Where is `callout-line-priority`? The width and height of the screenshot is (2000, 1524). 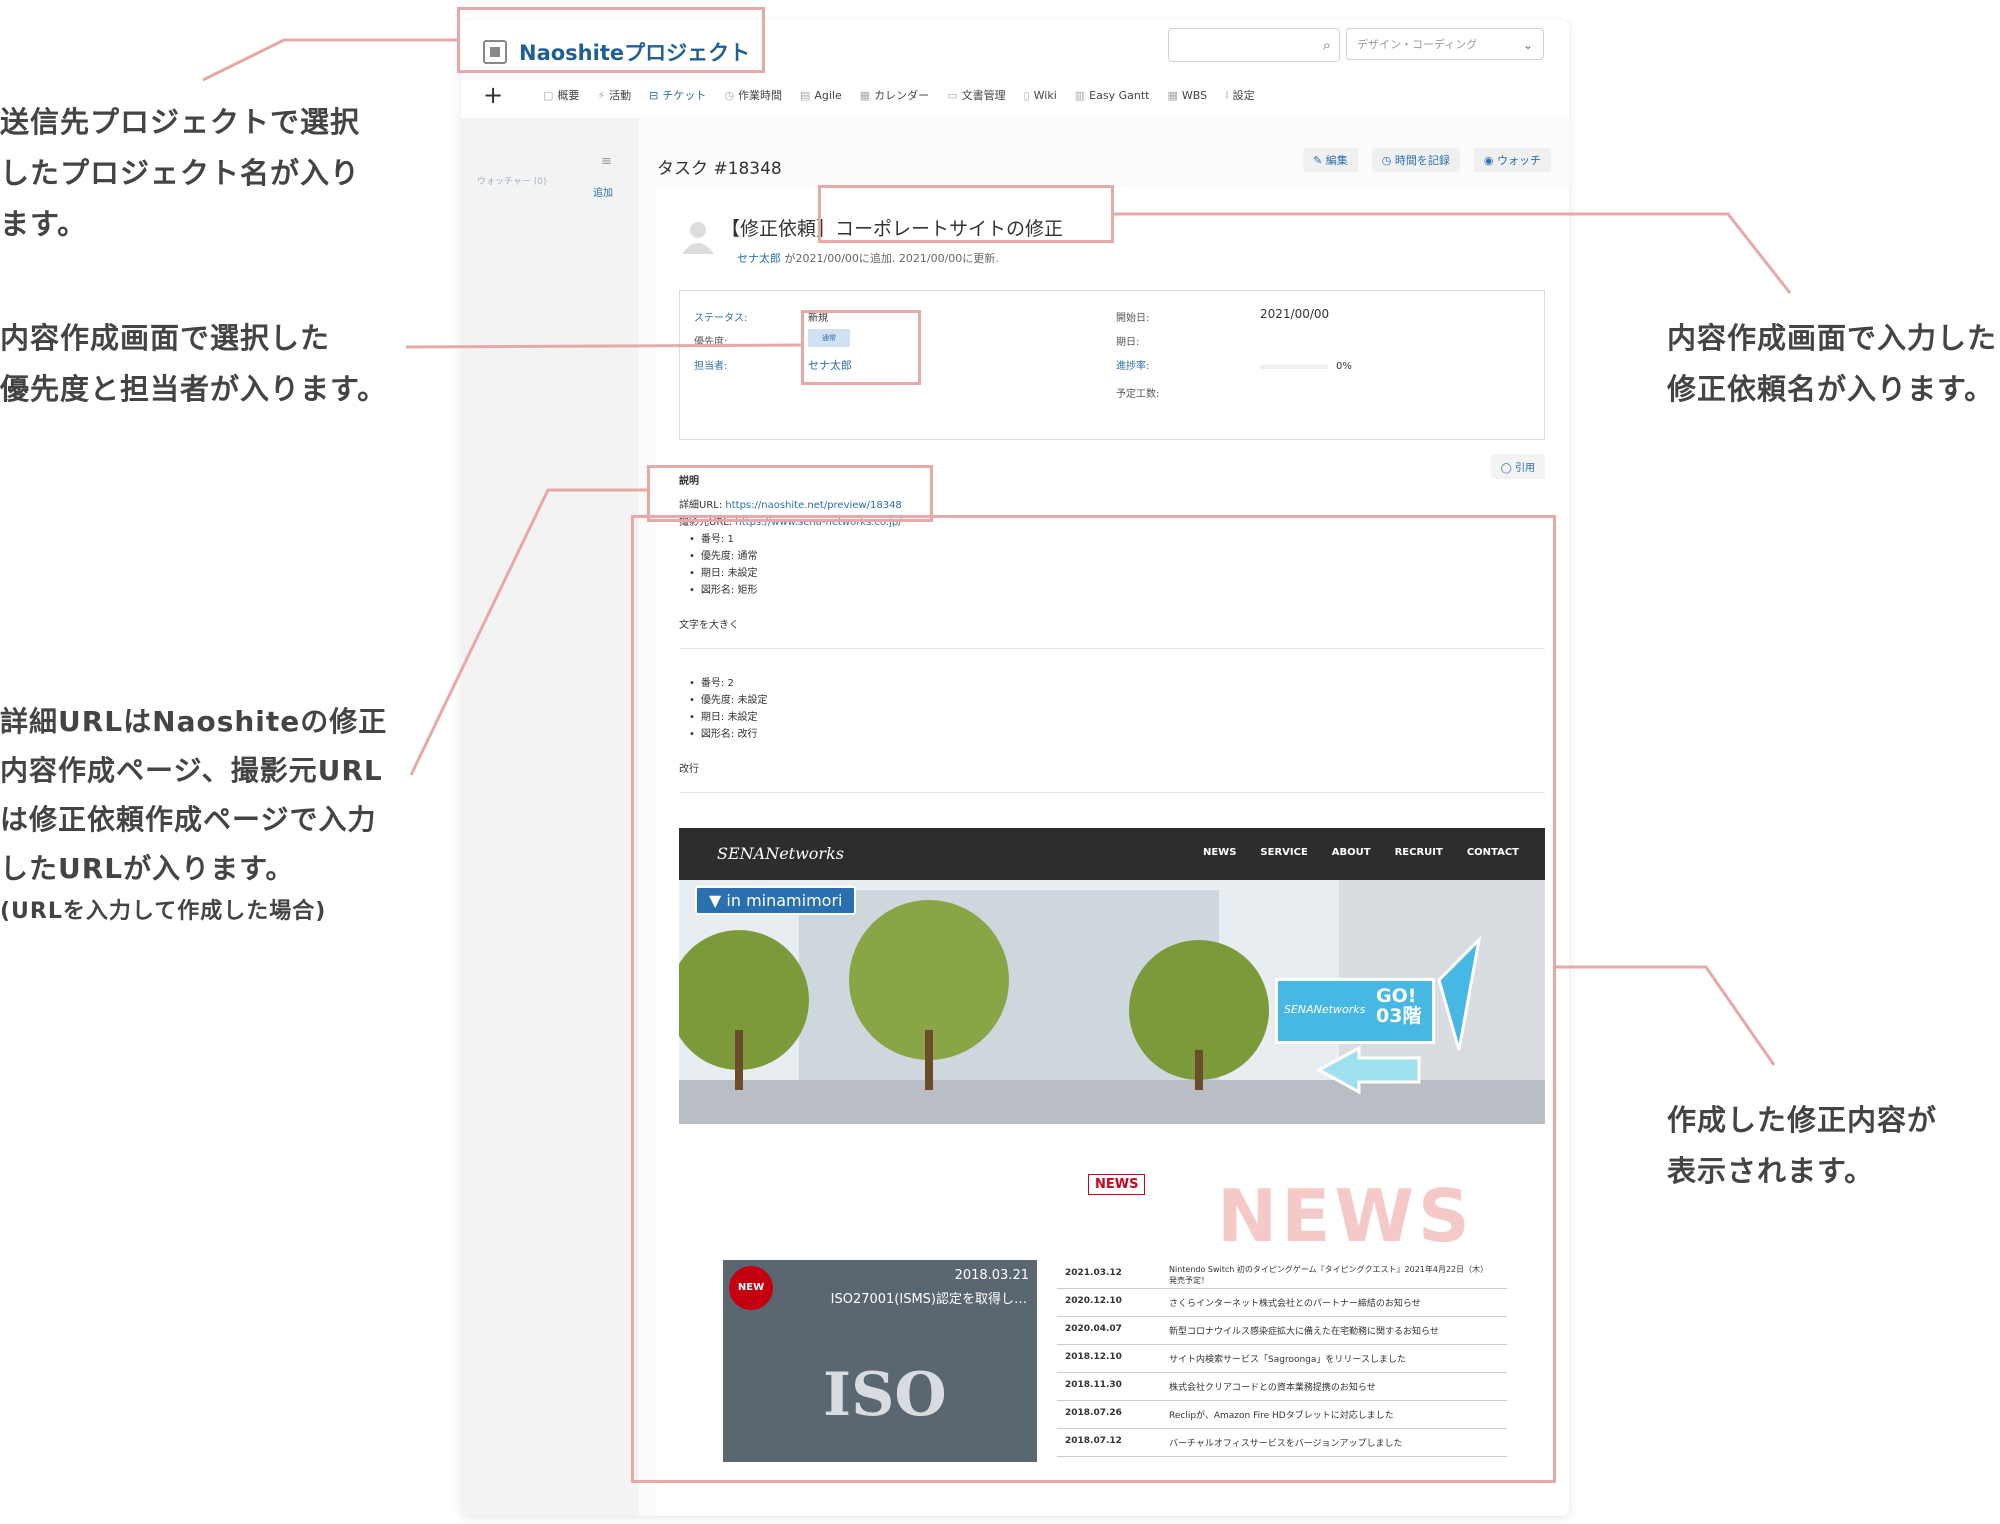
callout-line-priority is located at coordinates (603, 346).